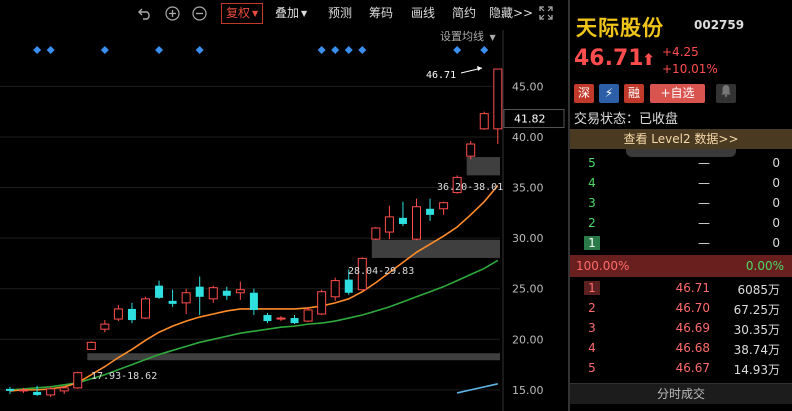  I want to click on diejia-button: 叠加 ▼, so click(291, 13).